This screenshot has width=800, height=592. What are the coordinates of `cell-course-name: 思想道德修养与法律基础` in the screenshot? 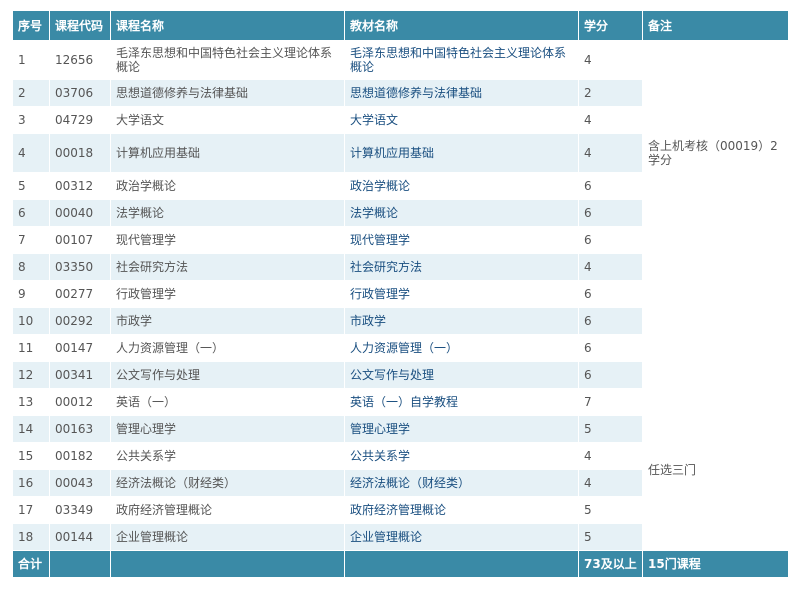 It's located at (227, 93).